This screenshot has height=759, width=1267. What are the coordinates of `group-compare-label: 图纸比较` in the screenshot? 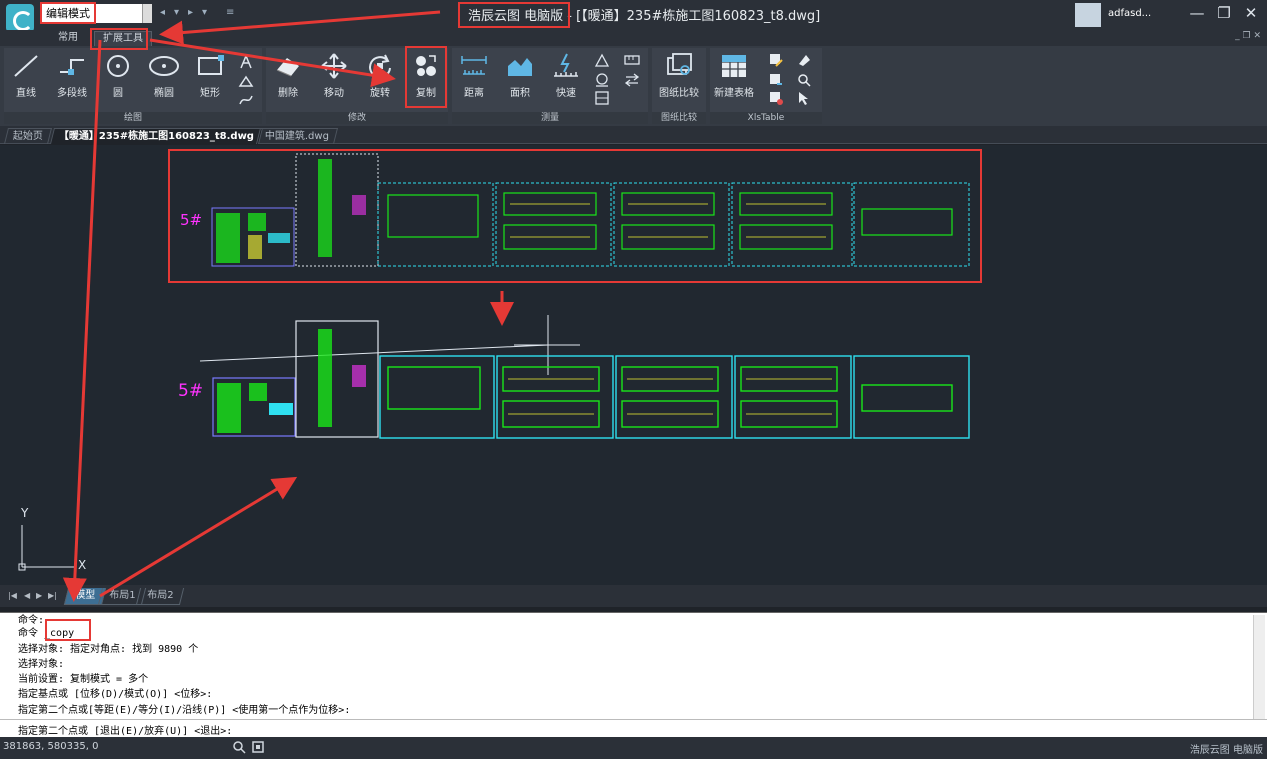 It's located at (679, 118).